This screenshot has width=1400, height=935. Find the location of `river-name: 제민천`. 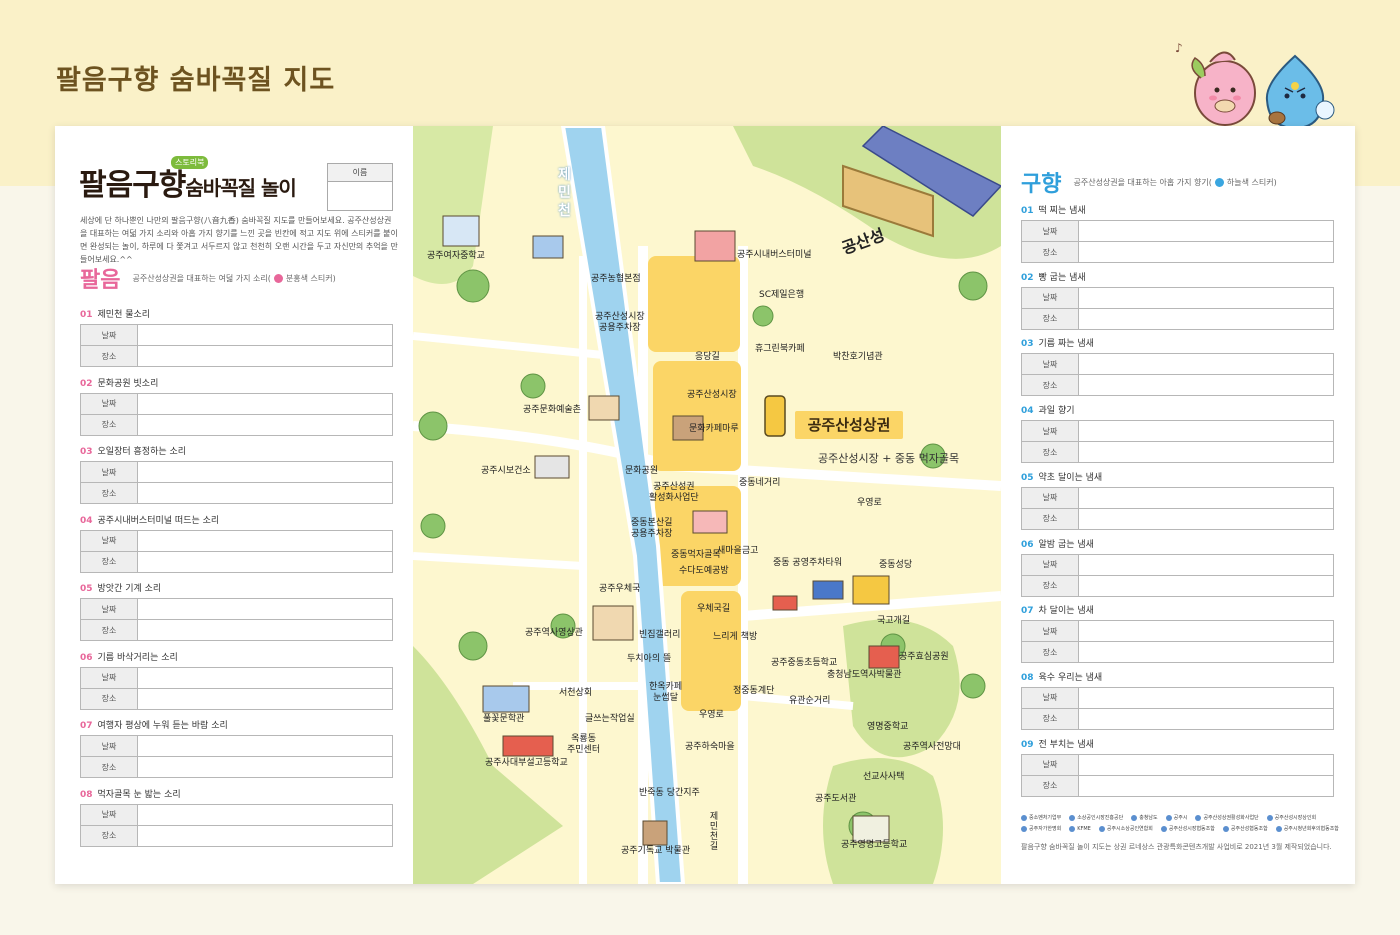

river-name: 제민천 is located at coordinates (564, 193).